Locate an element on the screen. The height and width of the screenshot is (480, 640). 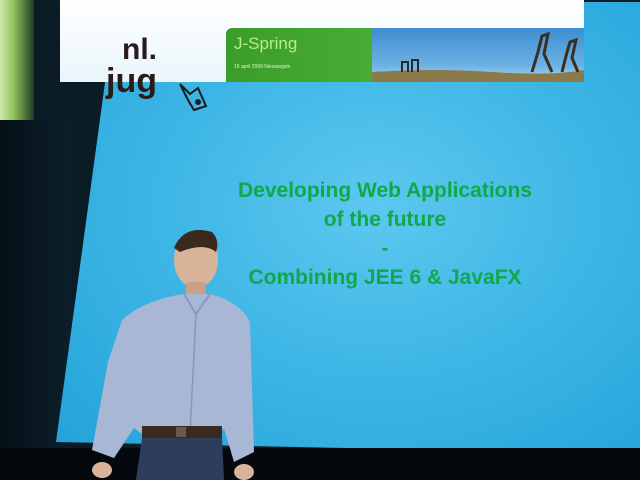
logo-text: nl. jug is located at coordinates (131, 66).